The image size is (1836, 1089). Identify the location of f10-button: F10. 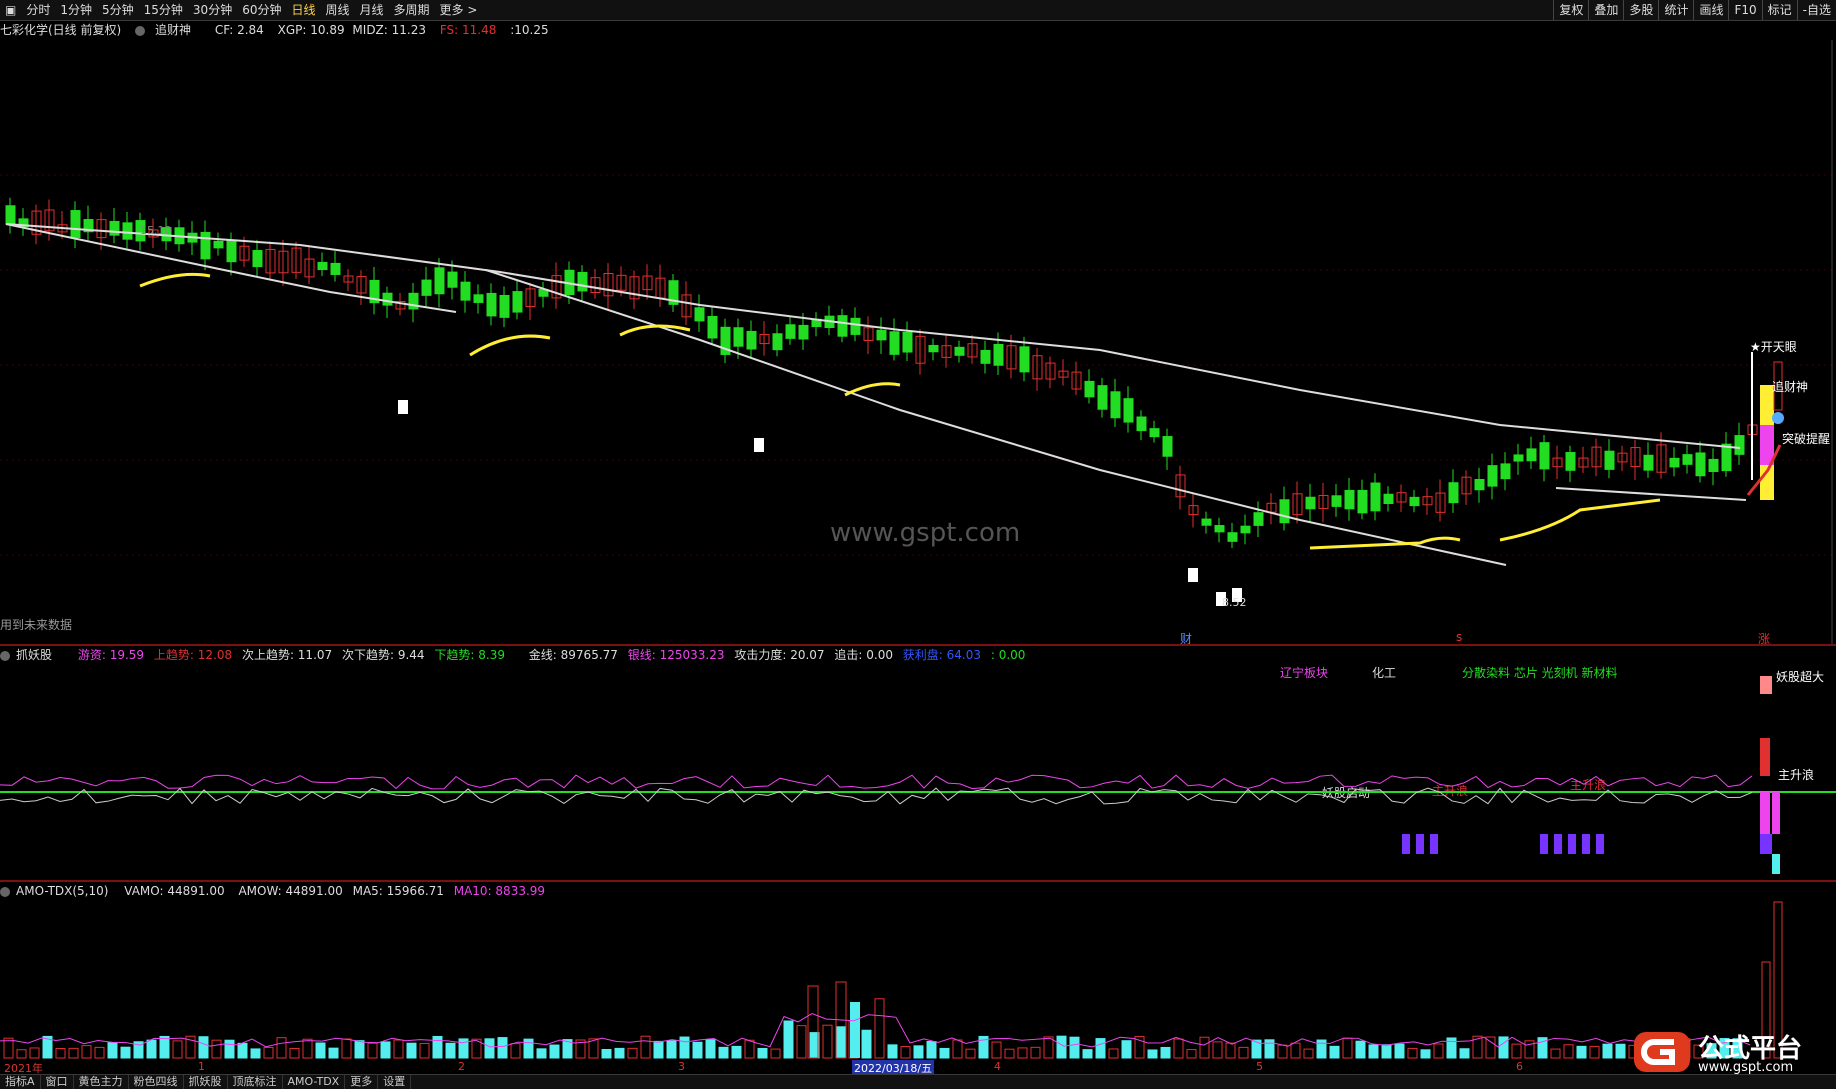
(1744, 10).